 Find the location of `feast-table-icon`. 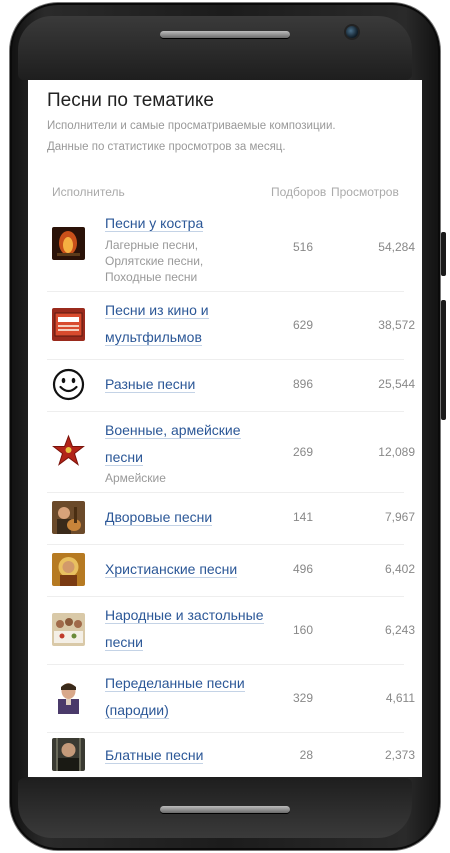

feast-table-icon is located at coordinates (68, 629).